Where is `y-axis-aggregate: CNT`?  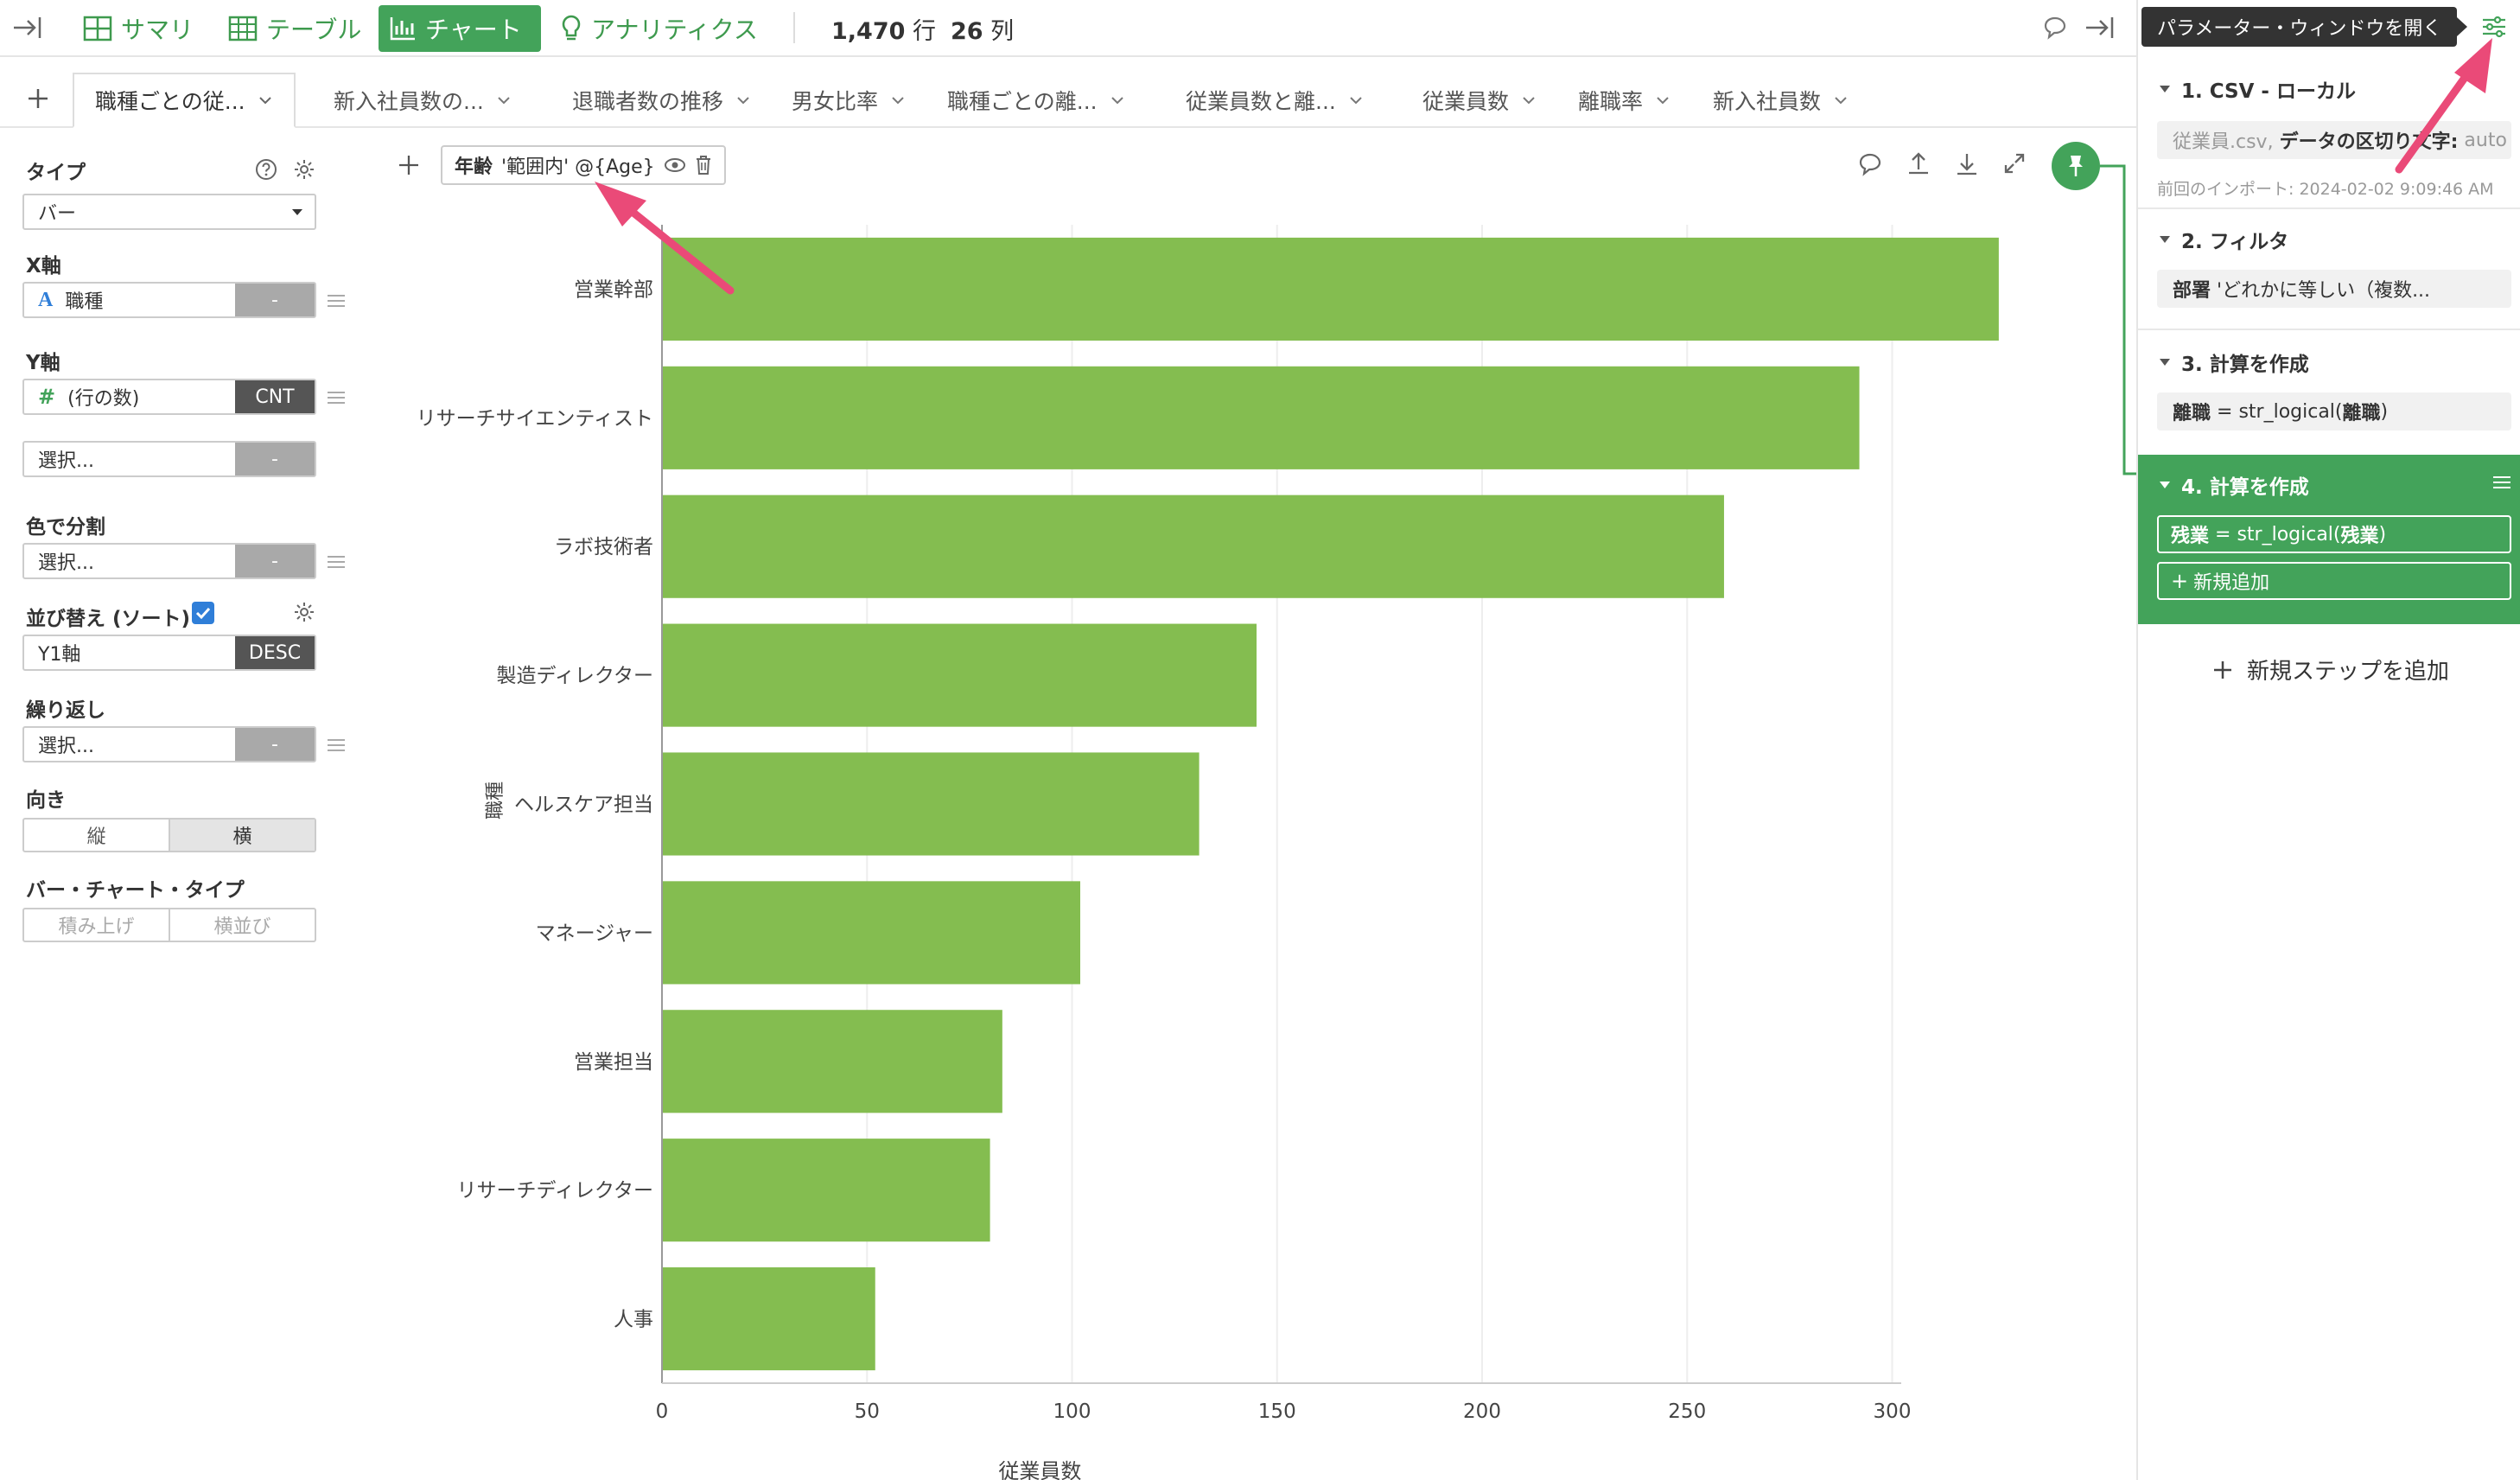
y-axis-aggregate: CNT is located at coordinates (275, 396).